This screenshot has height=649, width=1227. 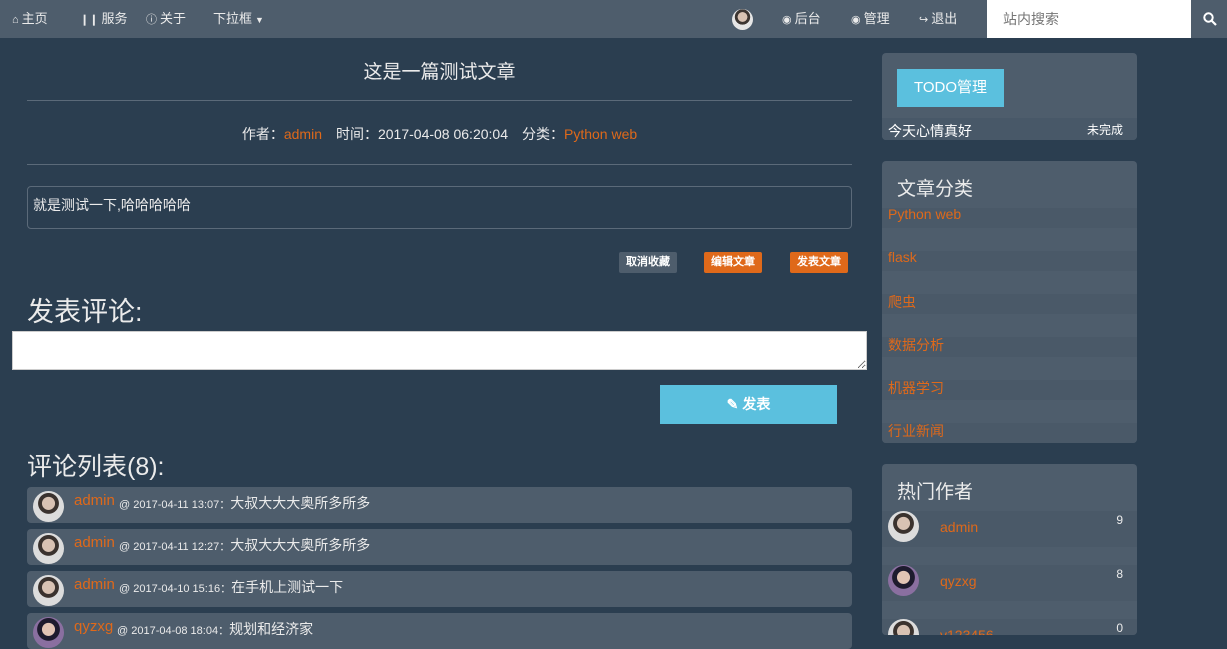 What do you see at coordinates (233, 18) in the screenshot?
I see `nav-dropdown-label: 下拉框` at bounding box center [233, 18].